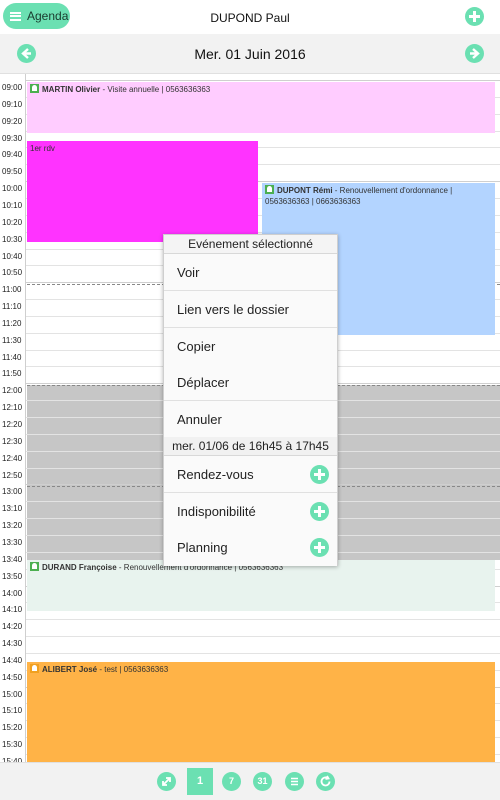  I want to click on selected-time-range: mer. 01/06 de 16h45 à 17h45, so click(250, 446).